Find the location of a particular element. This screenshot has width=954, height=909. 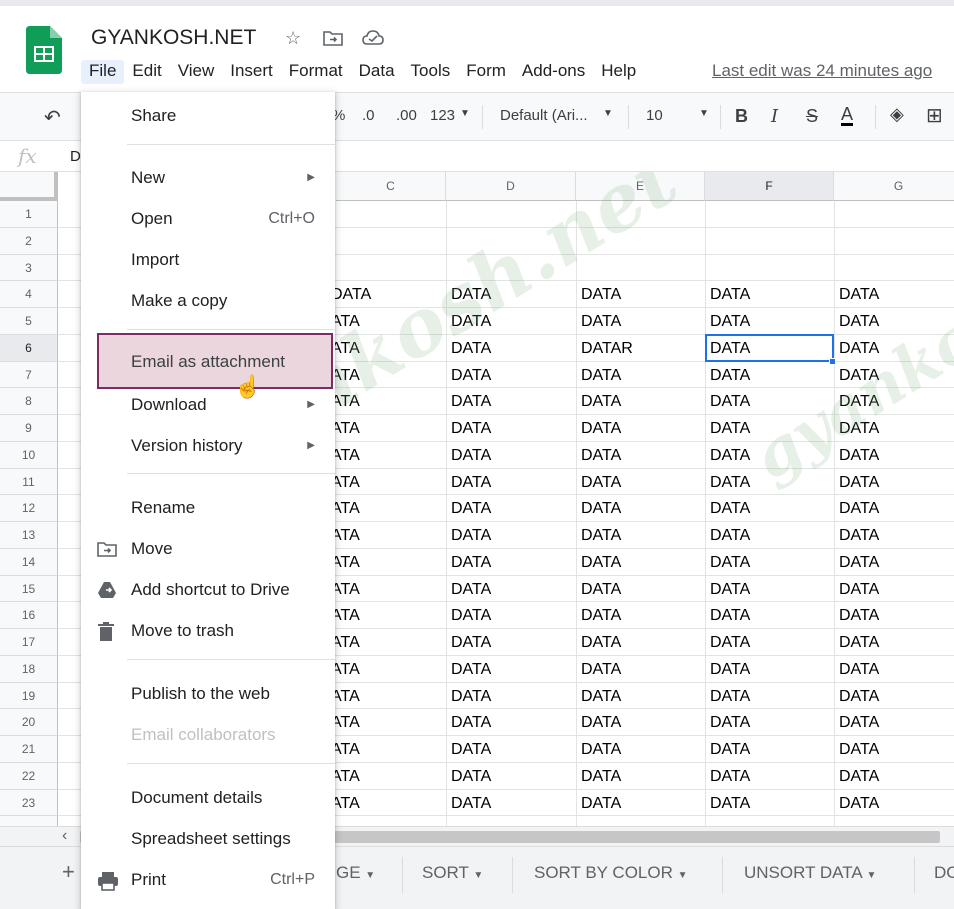

row-header: 10 is located at coordinates (29, 455).